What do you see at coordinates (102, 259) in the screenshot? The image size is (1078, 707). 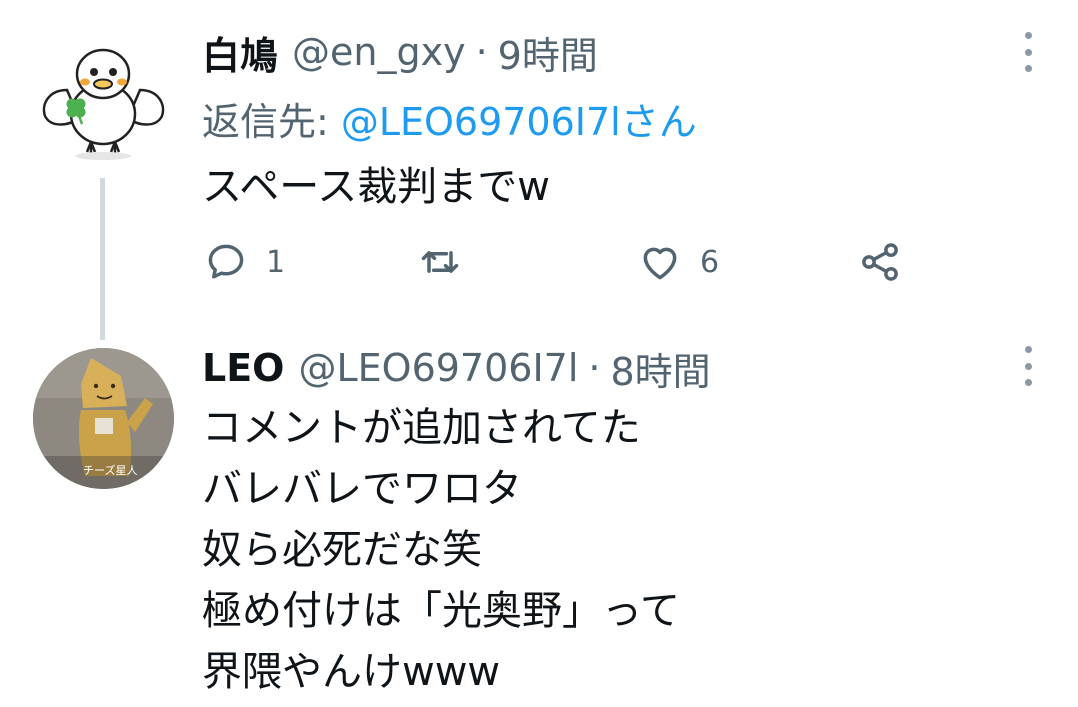 I see `thread-connector-line` at bounding box center [102, 259].